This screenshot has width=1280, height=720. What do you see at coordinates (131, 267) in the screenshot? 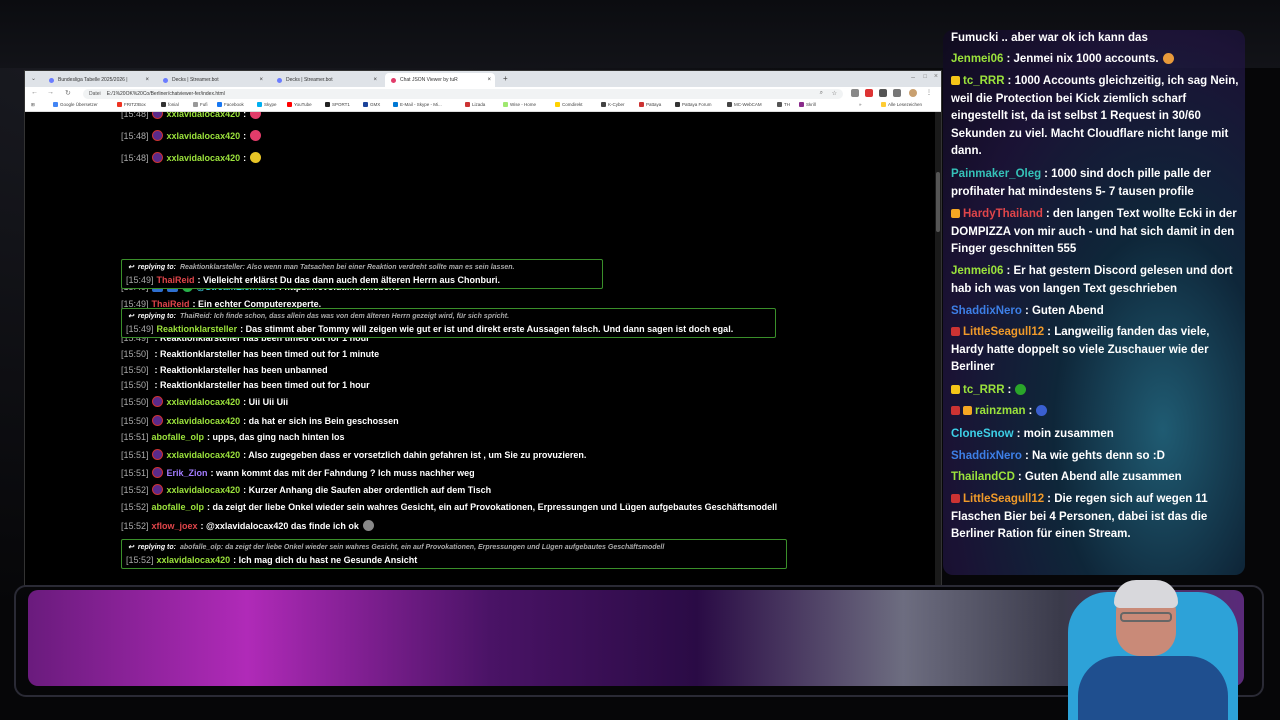
I see `reply-arrow-icon: ↩` at bounding box center [131, 267].